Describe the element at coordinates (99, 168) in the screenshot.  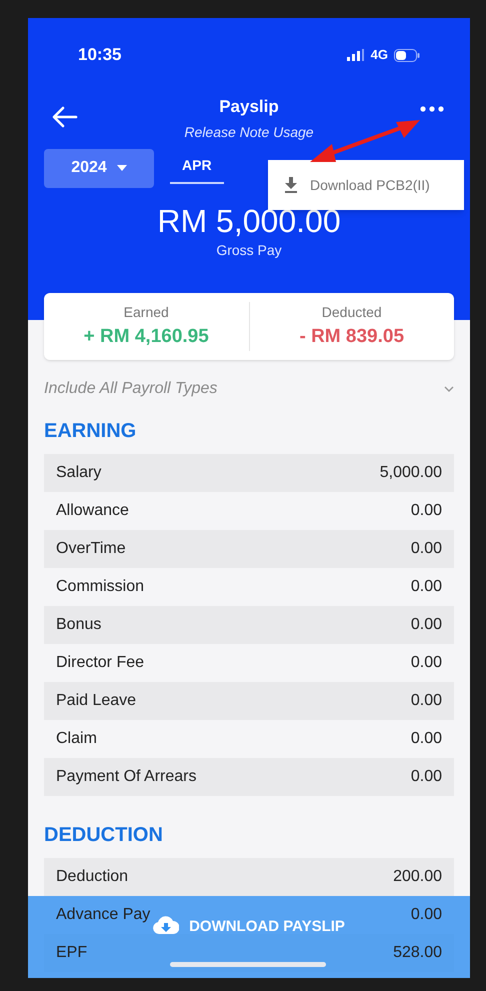
I see `year-dropdown: 2024` at that location.